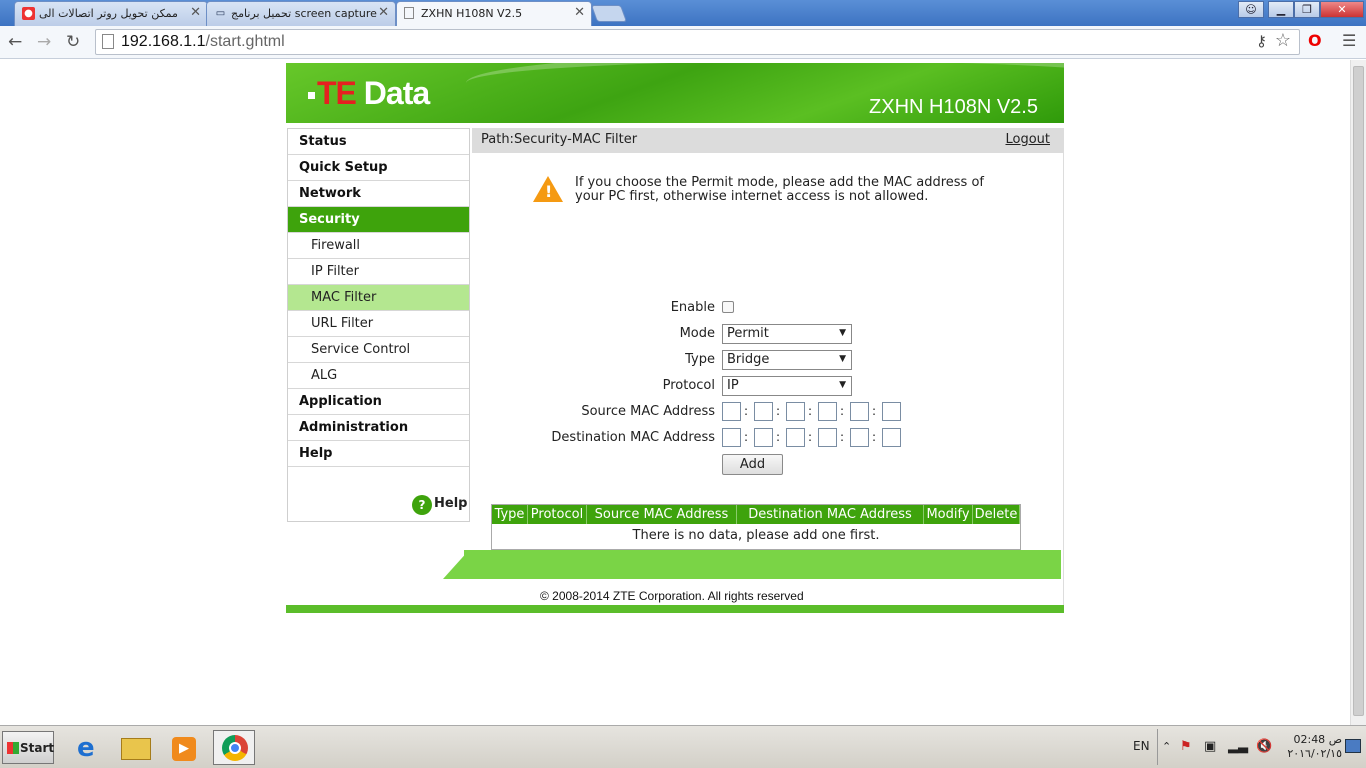 This screenshot has width=1366, height=768. What do you see at coordinates (1283, 40) in the screenshot?
I see `bookmark-star-icon: ☆` at bounding box center [1283, 40].